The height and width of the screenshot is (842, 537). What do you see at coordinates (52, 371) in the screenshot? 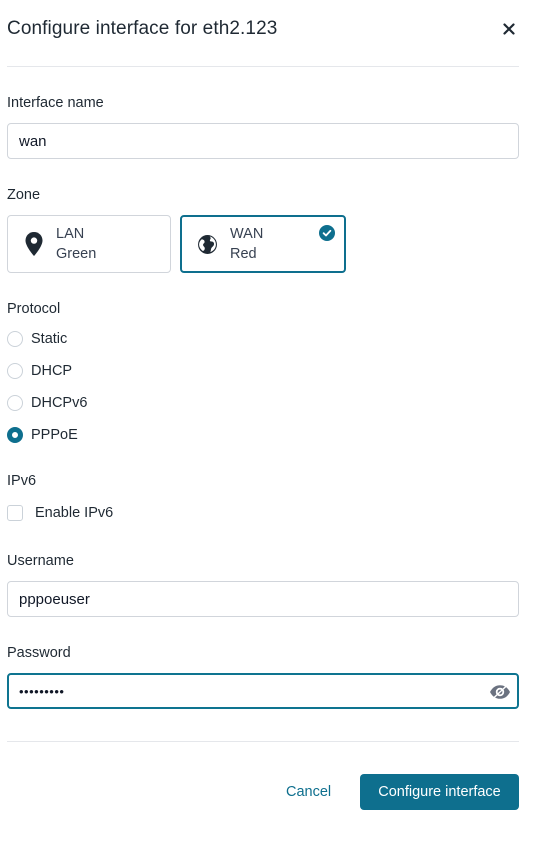
I see `protocol-option-dhcp-label: DHCP` at bounding box center [52, 371].